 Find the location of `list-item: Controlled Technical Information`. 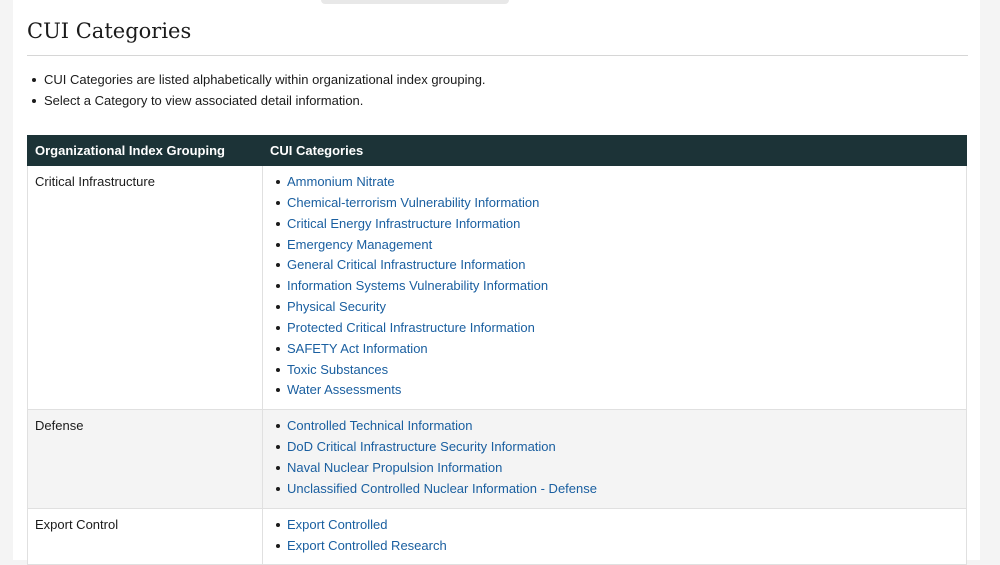

list-item: Controlled Technical Information is located at coordinates (619, 426).